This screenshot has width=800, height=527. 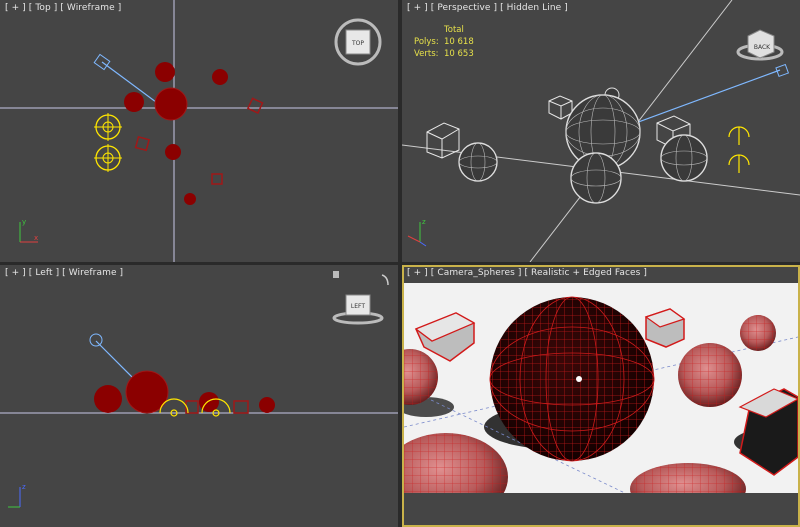 I want to click on polys-value: 10 618, so click(x=459, y=42).